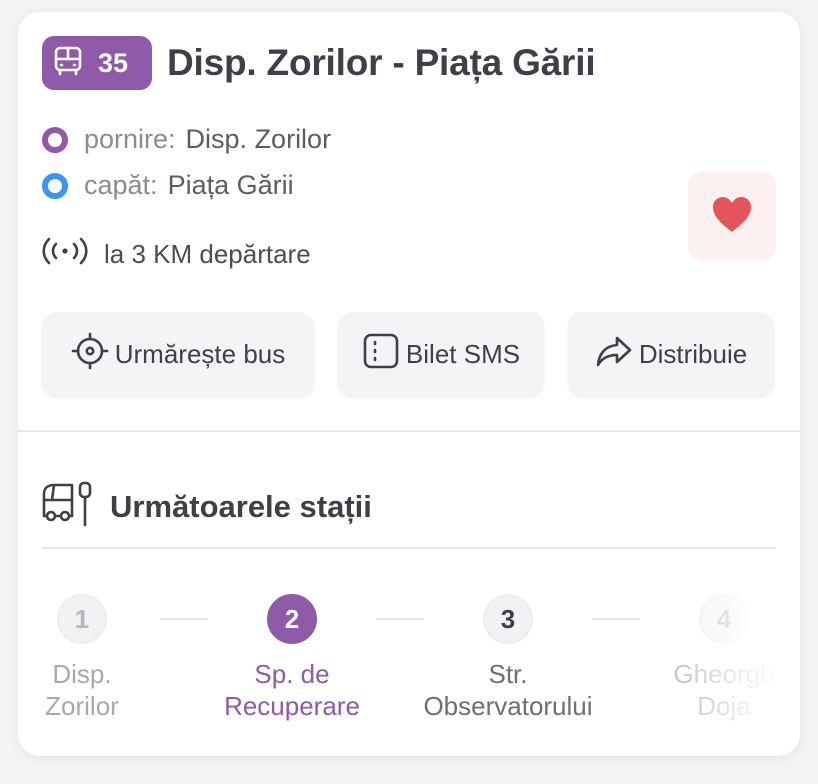 The image size is (818, 784). What do you see at coordinates (292, 706) in the screenshot?
I see `stop-name-line2: Recuperare` at bounding box center [292, 706].